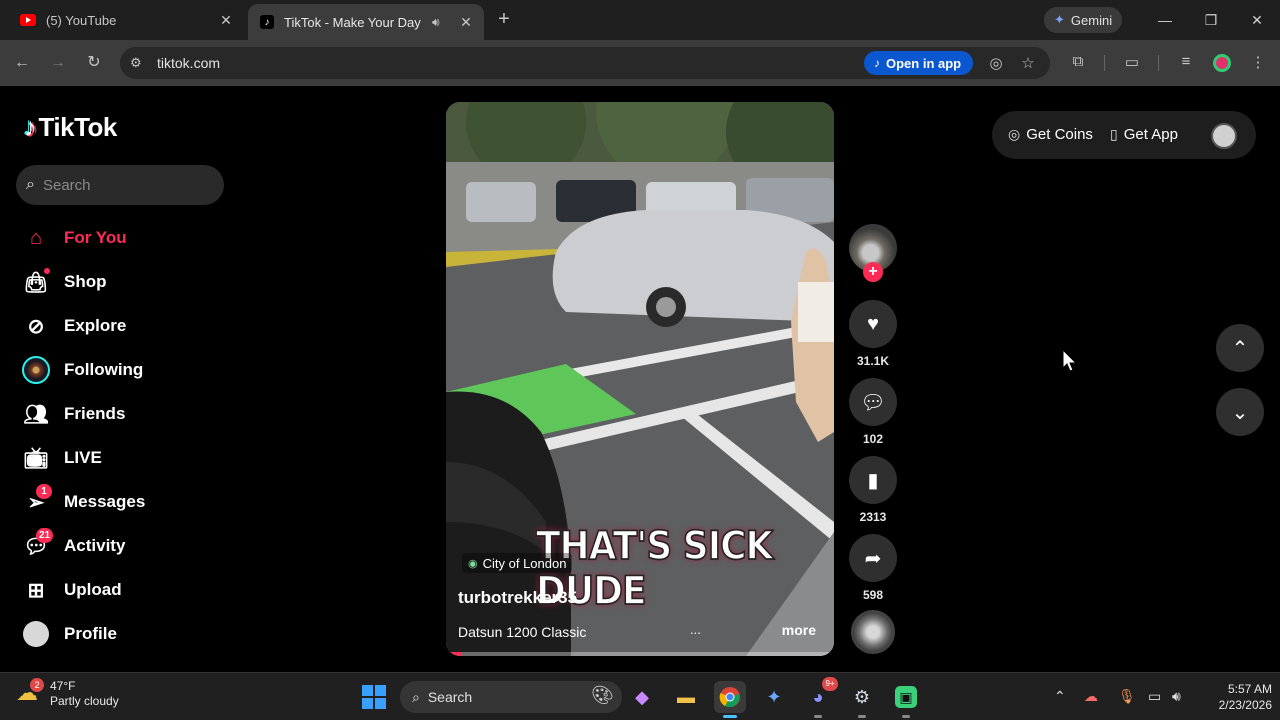 This screenshot has width=1280, height=720. I want to click on activity-badge: 21, so click(45, 535).